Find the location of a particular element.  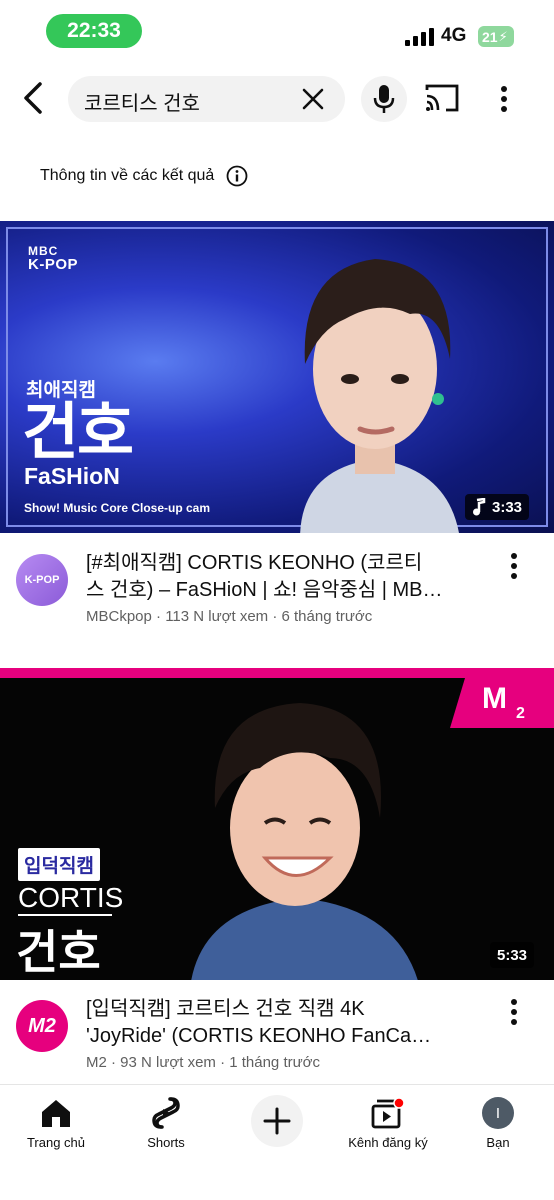

thumbnail-song: FaSHioN is located at coordinates (72, 476).